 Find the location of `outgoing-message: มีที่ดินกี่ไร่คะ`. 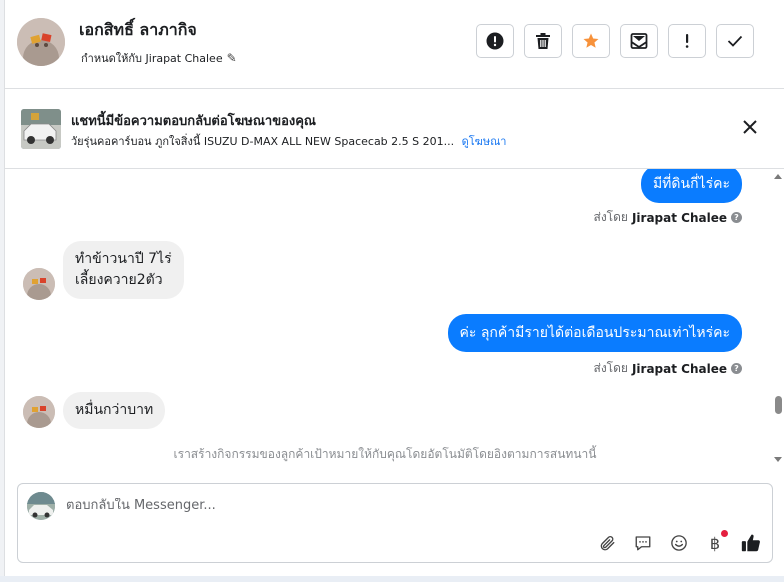

outgoing-message: มีที่ดินกี่ไร่คะ is located at coordinates (691, 186).